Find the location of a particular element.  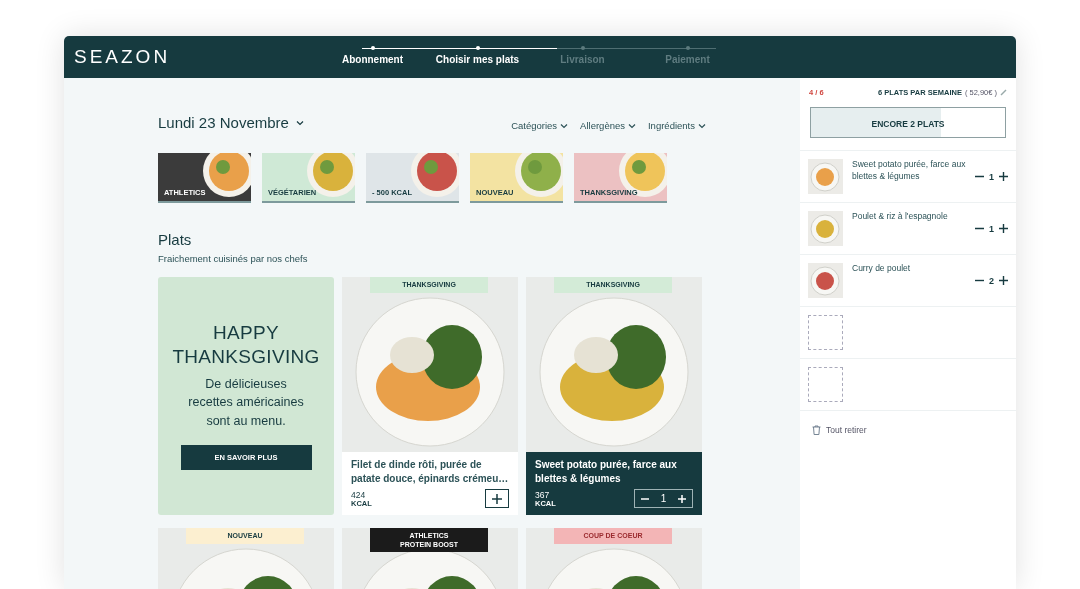

cart-item-name: Sweet potato purée, farce aux blettes & légumes is located at coordinates (909, 170).